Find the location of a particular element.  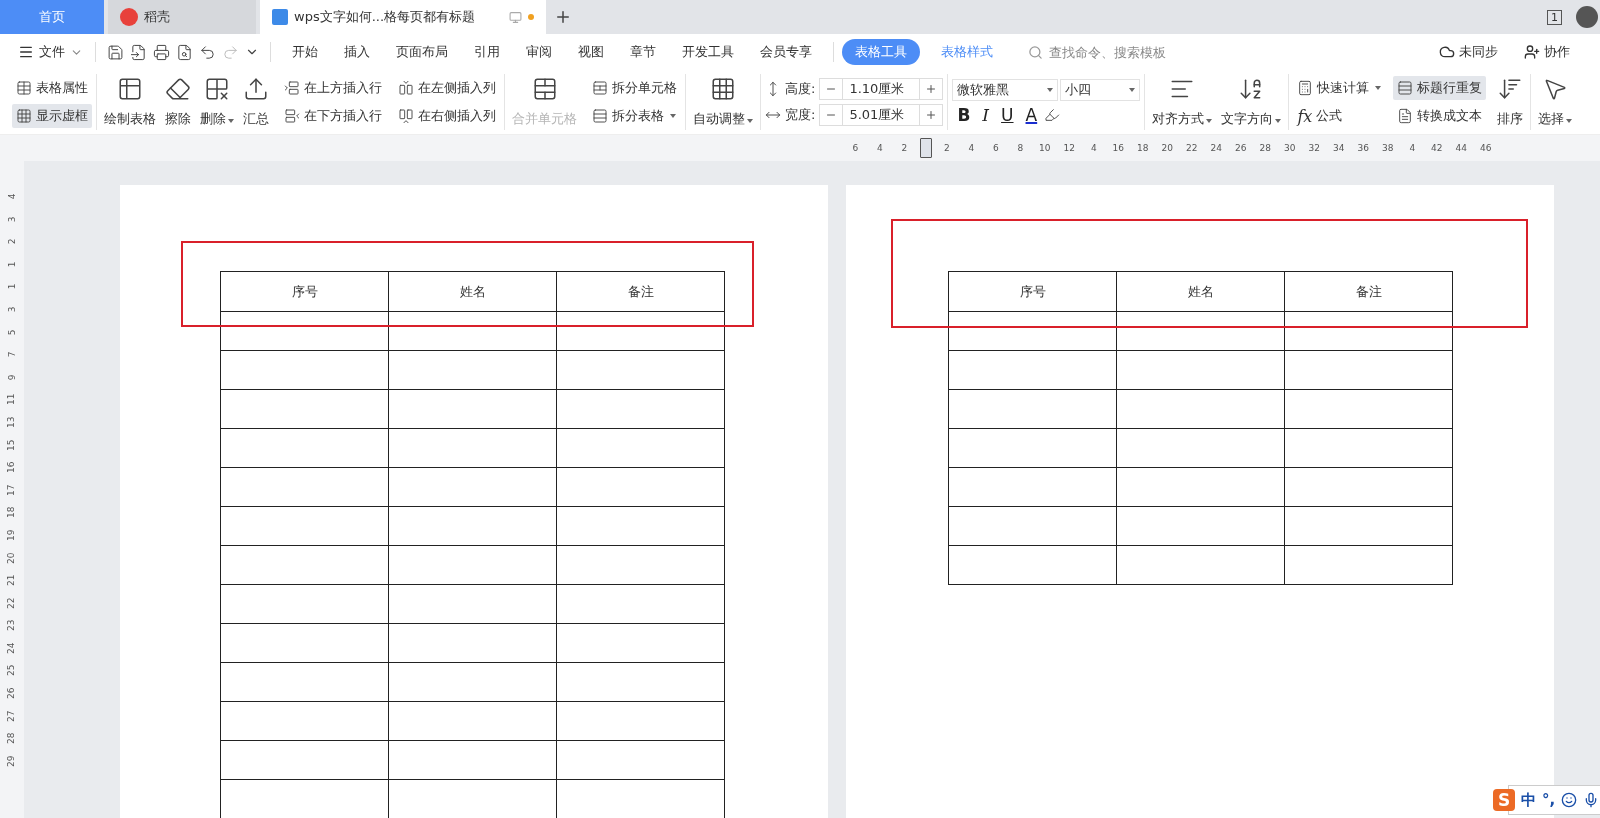

ribbon-button: 标题行重复 is located at coordinates (1440, 88).